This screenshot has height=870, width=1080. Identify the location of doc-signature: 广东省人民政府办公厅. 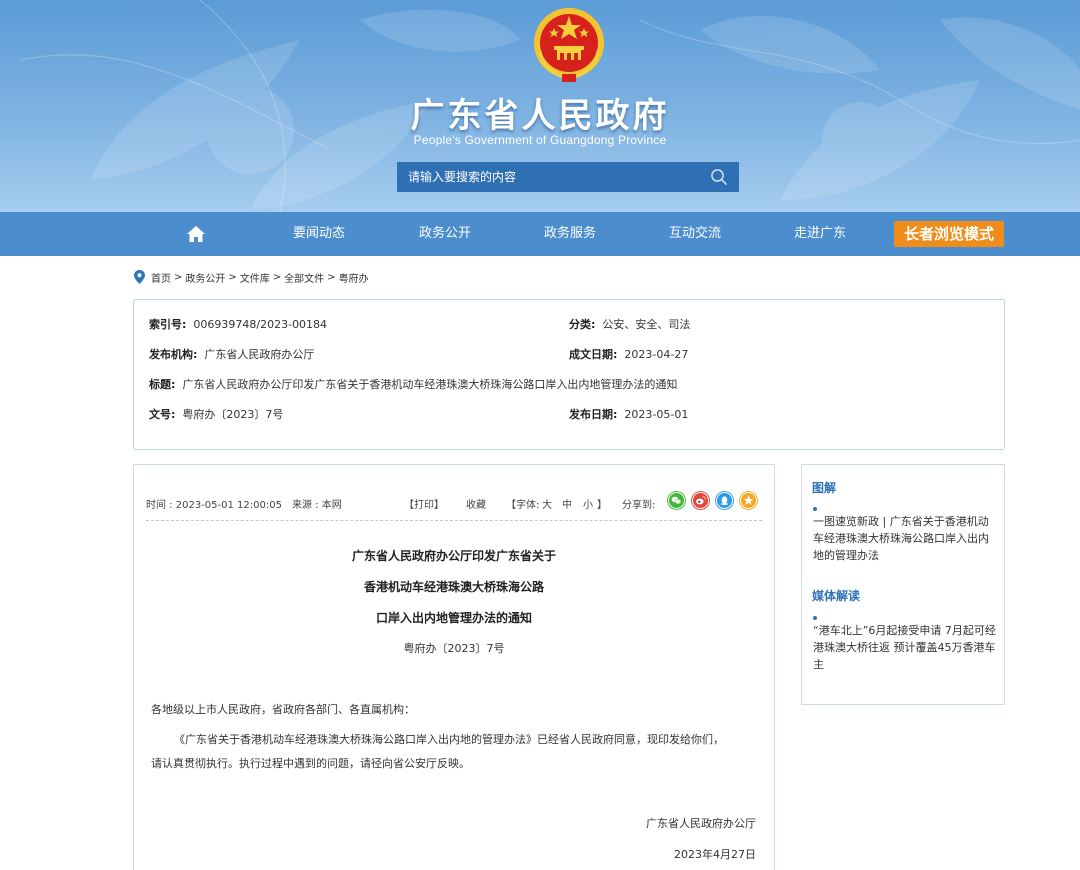
(701, 823).